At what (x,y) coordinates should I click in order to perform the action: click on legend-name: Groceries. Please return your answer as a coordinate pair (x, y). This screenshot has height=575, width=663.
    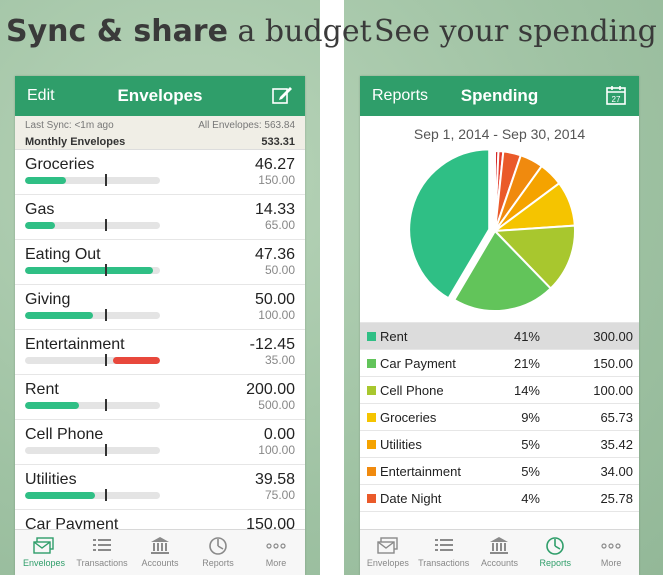
    Looking at the image, I should click on (408, 417).